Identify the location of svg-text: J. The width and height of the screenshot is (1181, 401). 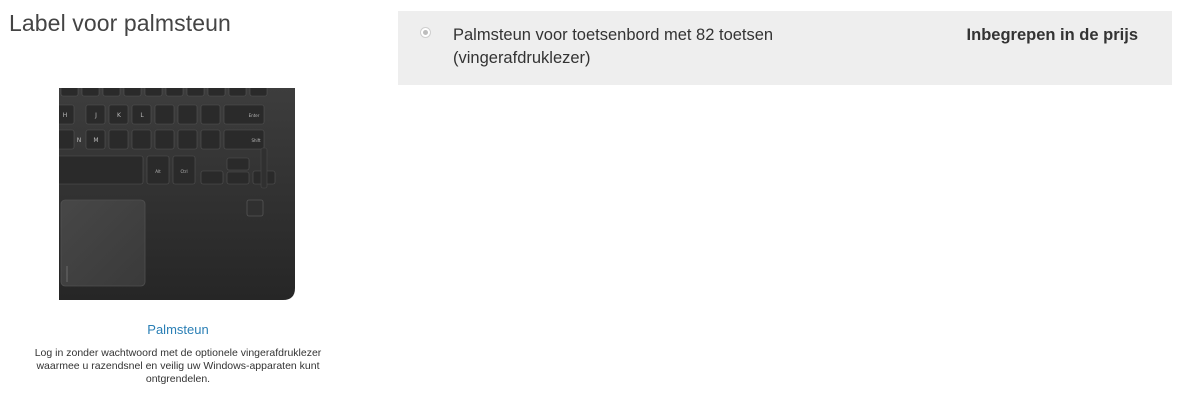
(95, 115).